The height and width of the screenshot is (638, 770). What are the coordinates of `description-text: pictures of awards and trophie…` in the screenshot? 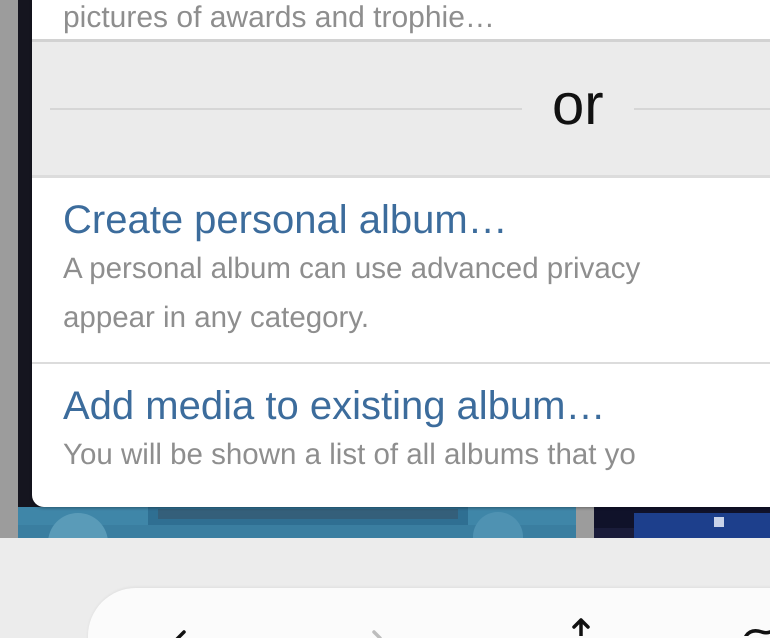 It's located at (279, 18).